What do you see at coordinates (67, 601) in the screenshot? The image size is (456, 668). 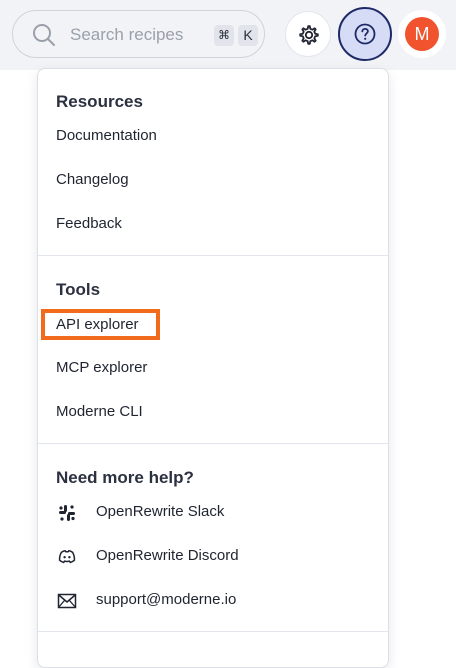 I see `mail-icon` at bounding box center [67, 601].